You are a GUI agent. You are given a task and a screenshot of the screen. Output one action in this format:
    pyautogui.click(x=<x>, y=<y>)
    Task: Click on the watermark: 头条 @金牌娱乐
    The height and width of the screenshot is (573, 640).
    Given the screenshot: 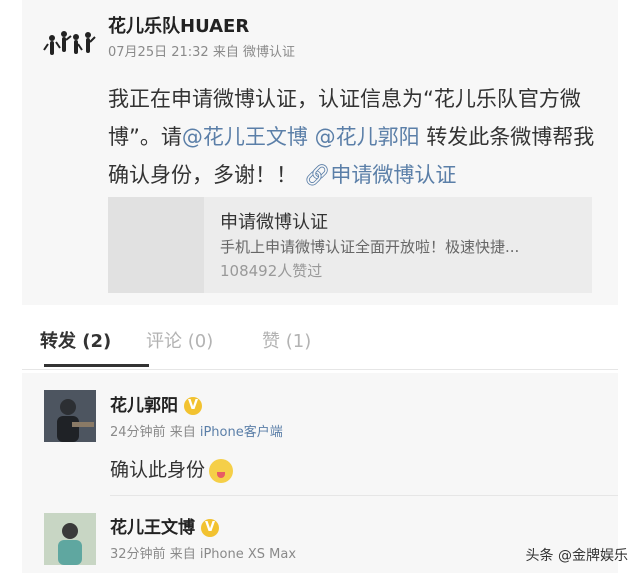 What is the action you would take?
    pyautogui.click(x=576, y=556)
    